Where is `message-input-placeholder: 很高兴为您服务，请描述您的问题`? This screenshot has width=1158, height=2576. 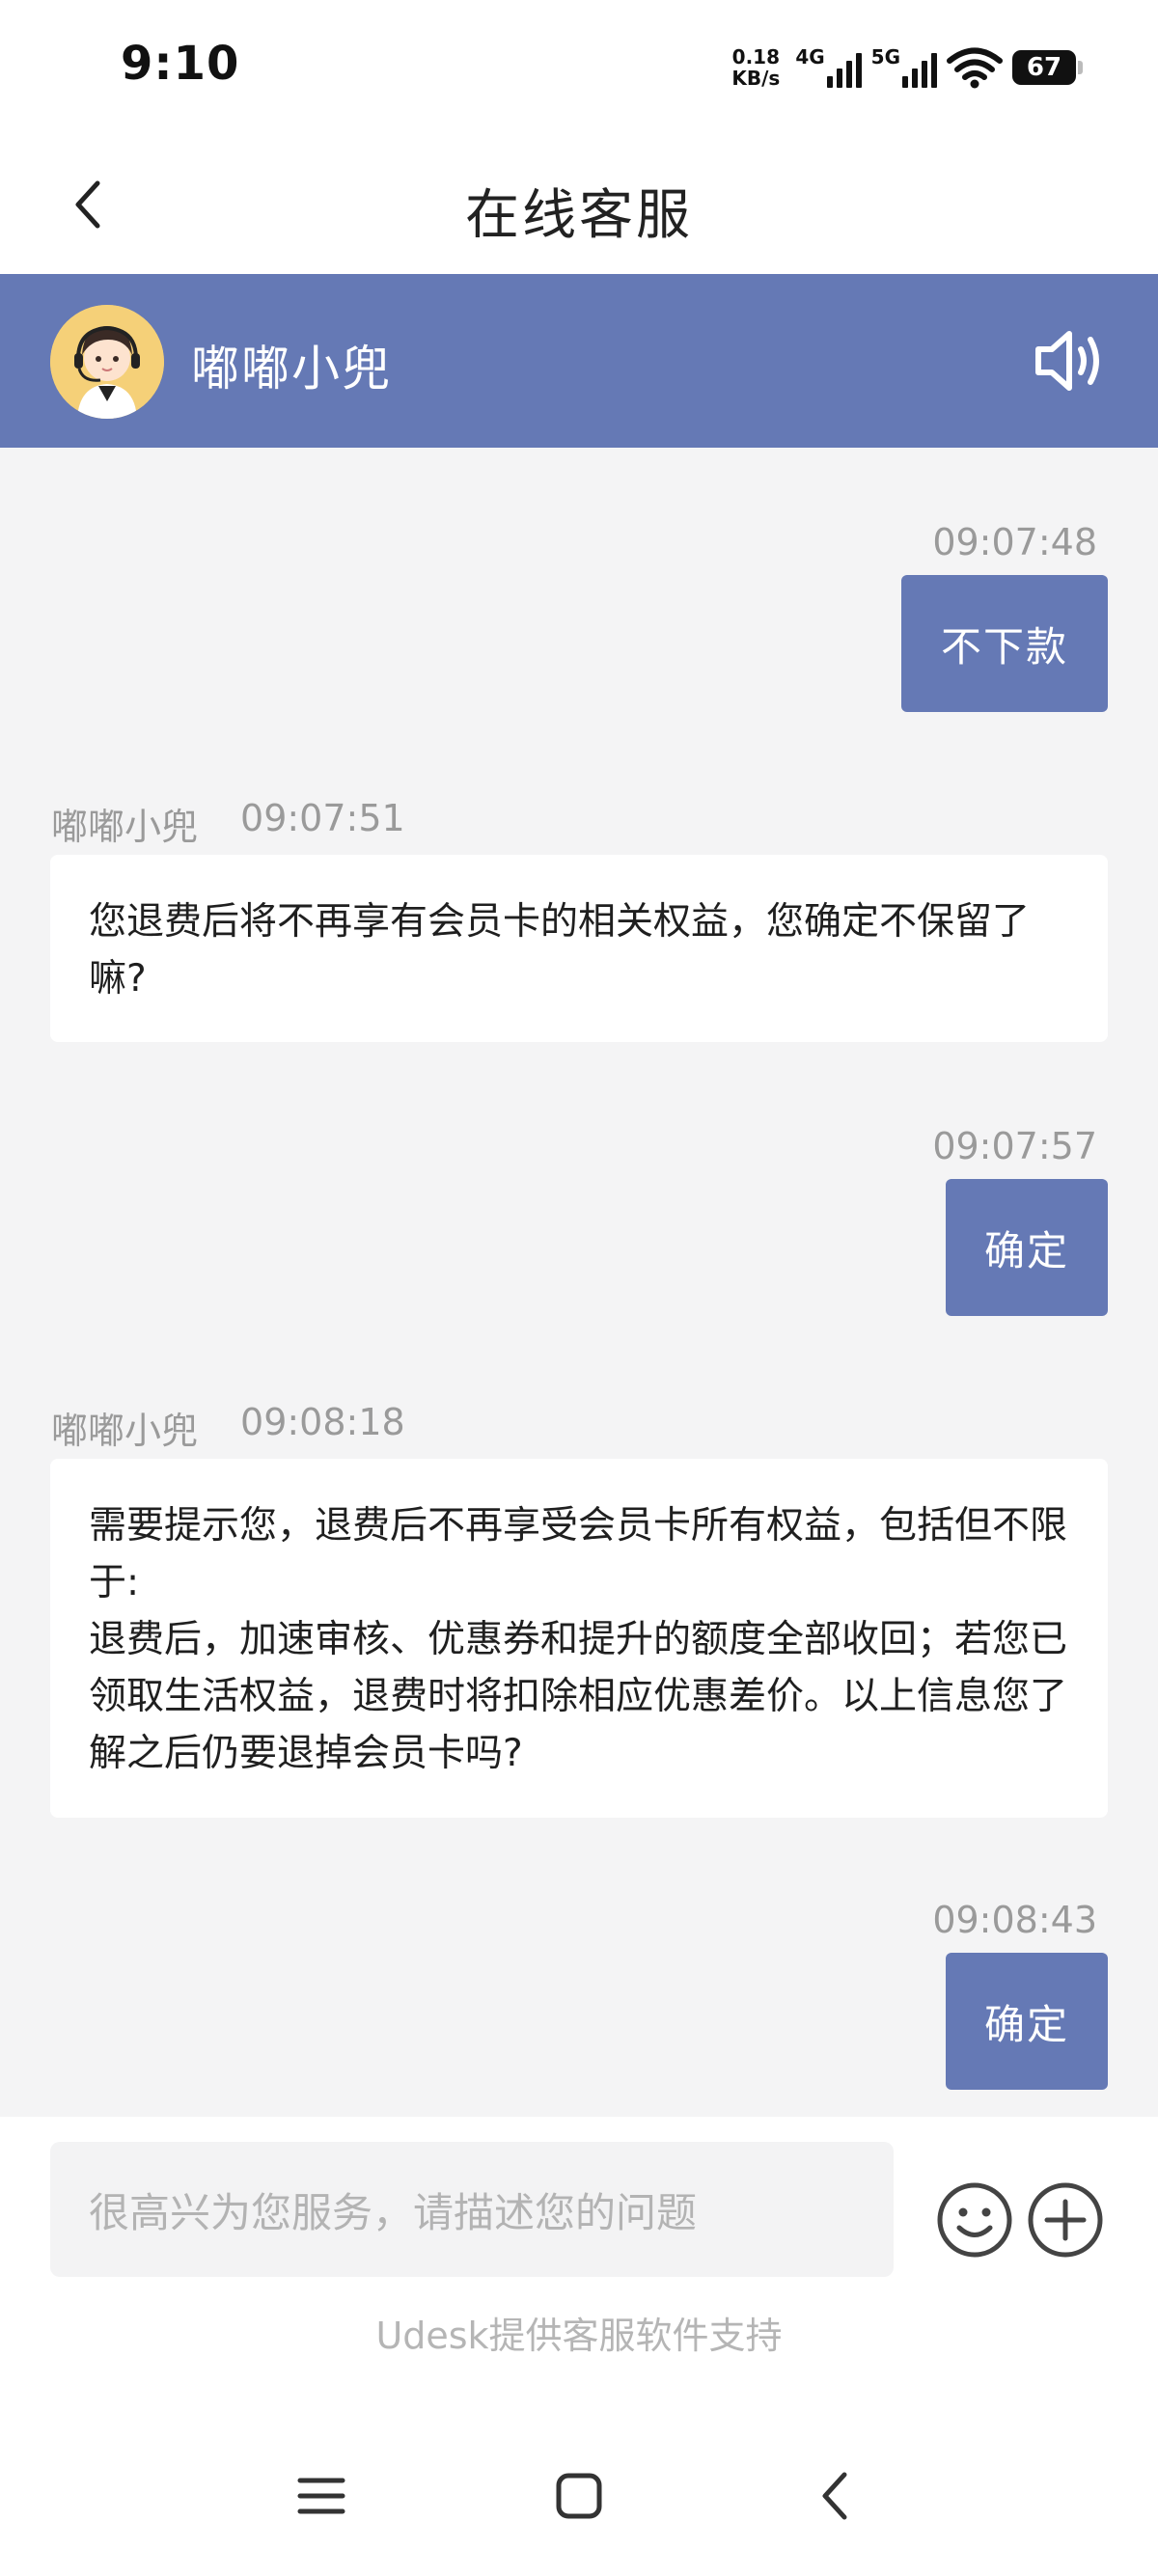
message-input-placeholder: 很高兴为您服务，请描述您的问题 is located at coordinates (393, 2212).